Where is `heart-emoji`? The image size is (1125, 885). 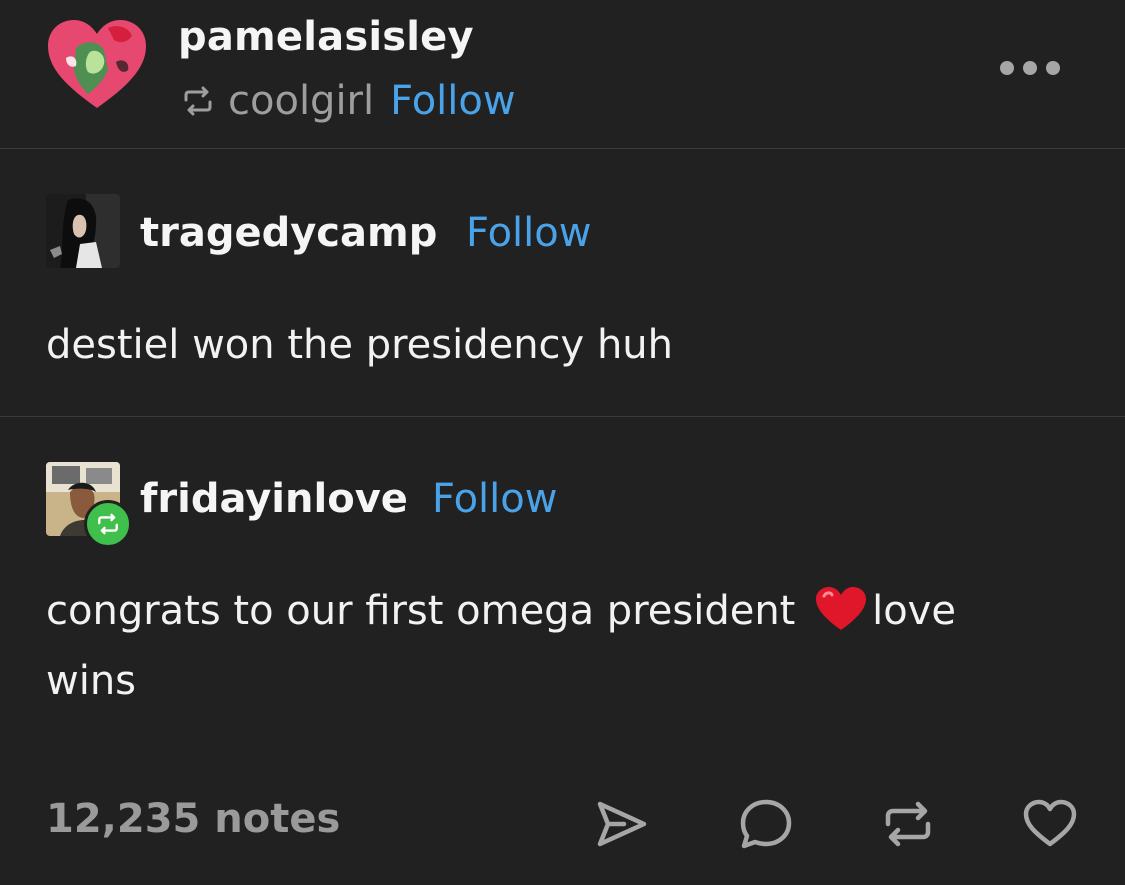
heart-emoji is located at coordinates (841, 608).